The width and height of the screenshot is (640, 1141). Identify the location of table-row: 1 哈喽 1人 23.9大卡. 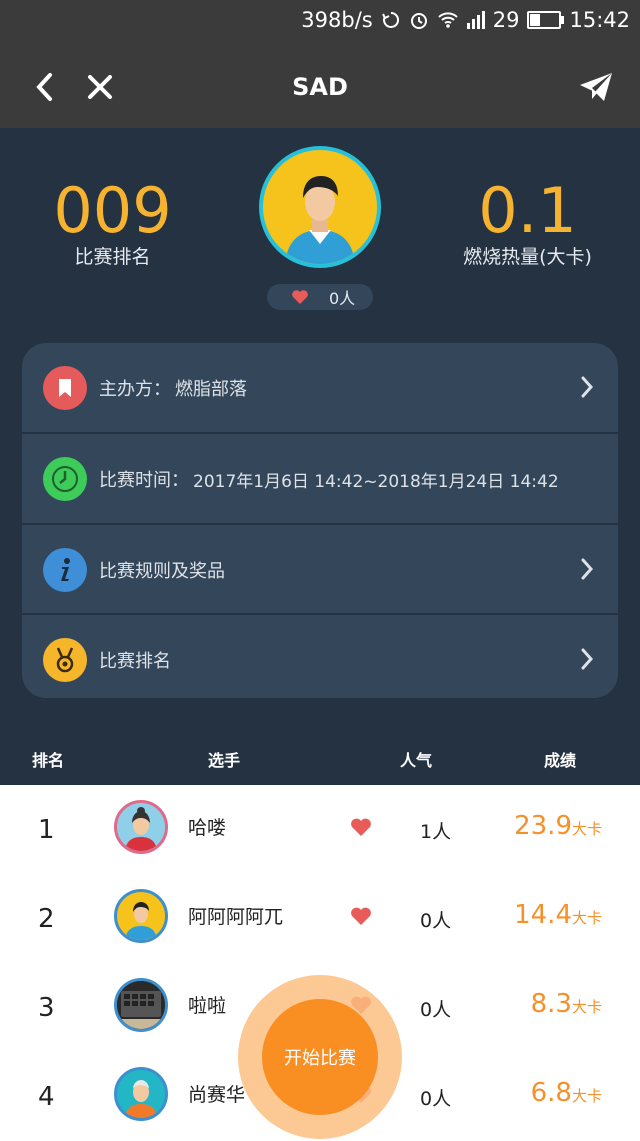
(320, 829).